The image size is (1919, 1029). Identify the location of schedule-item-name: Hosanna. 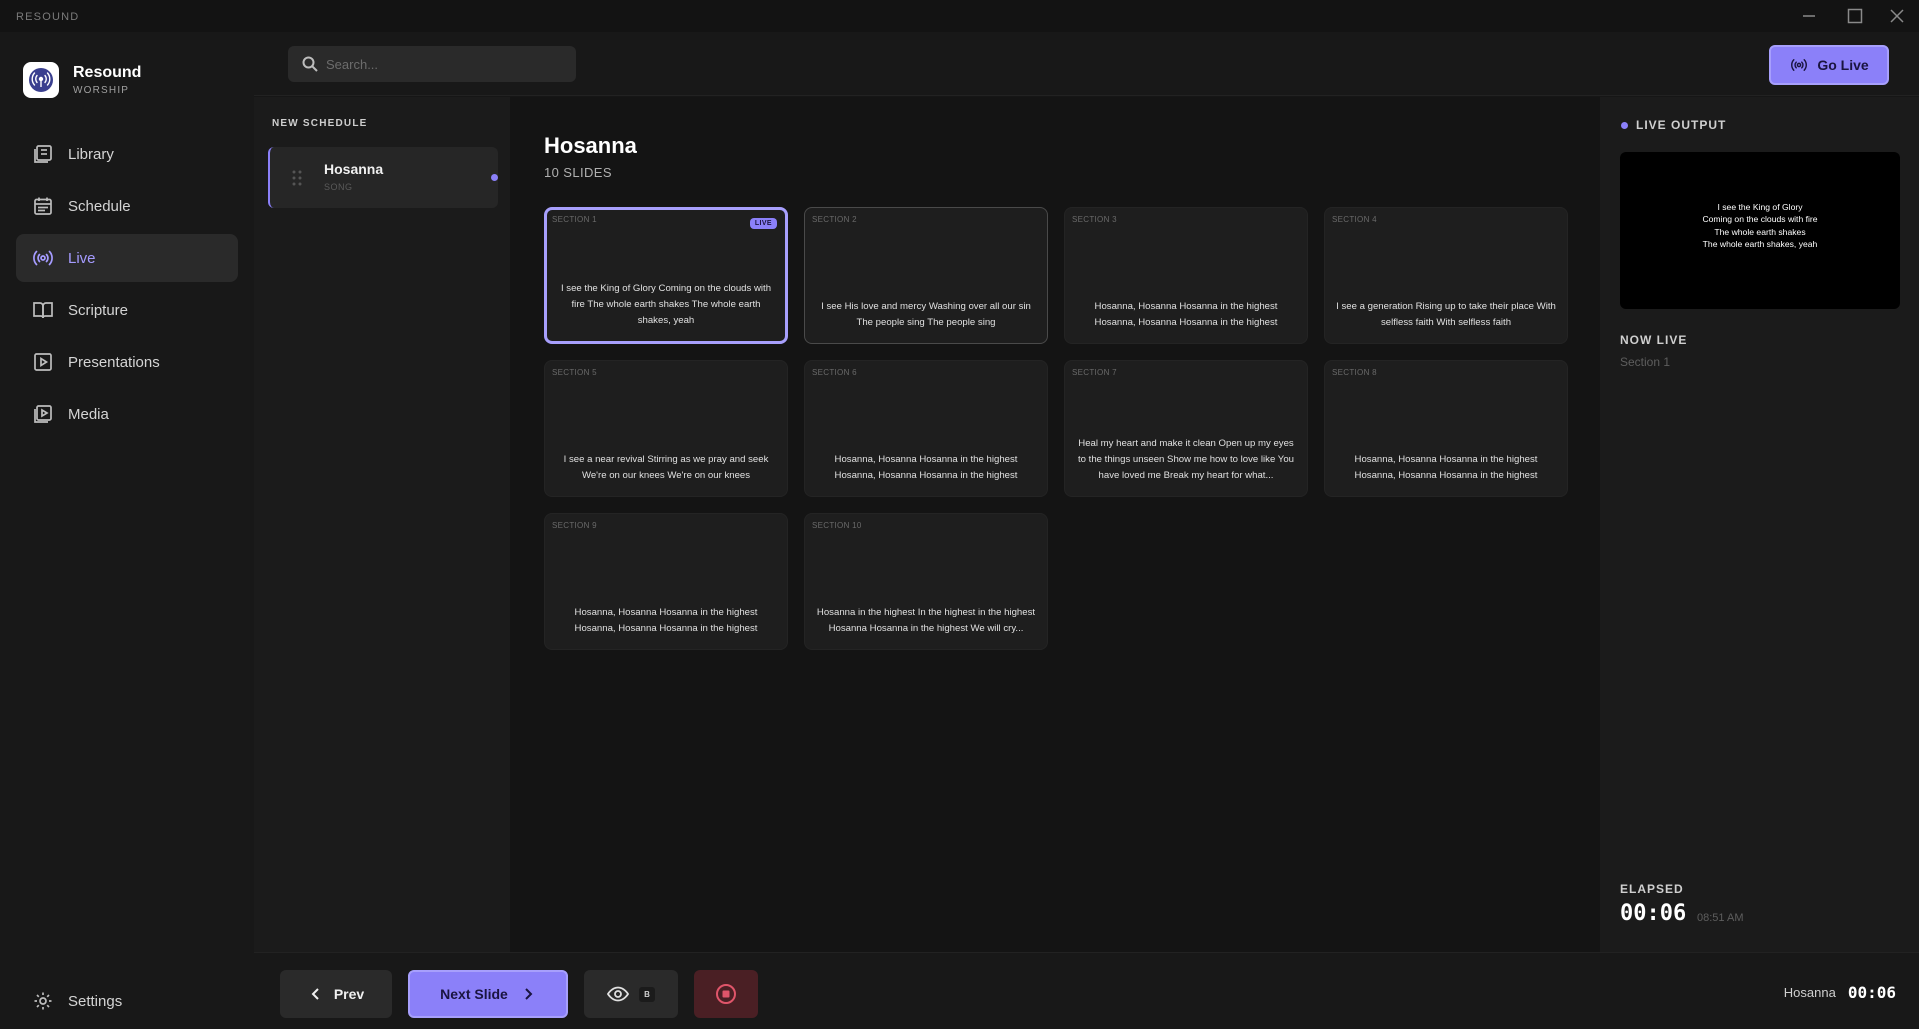
(354, 169).